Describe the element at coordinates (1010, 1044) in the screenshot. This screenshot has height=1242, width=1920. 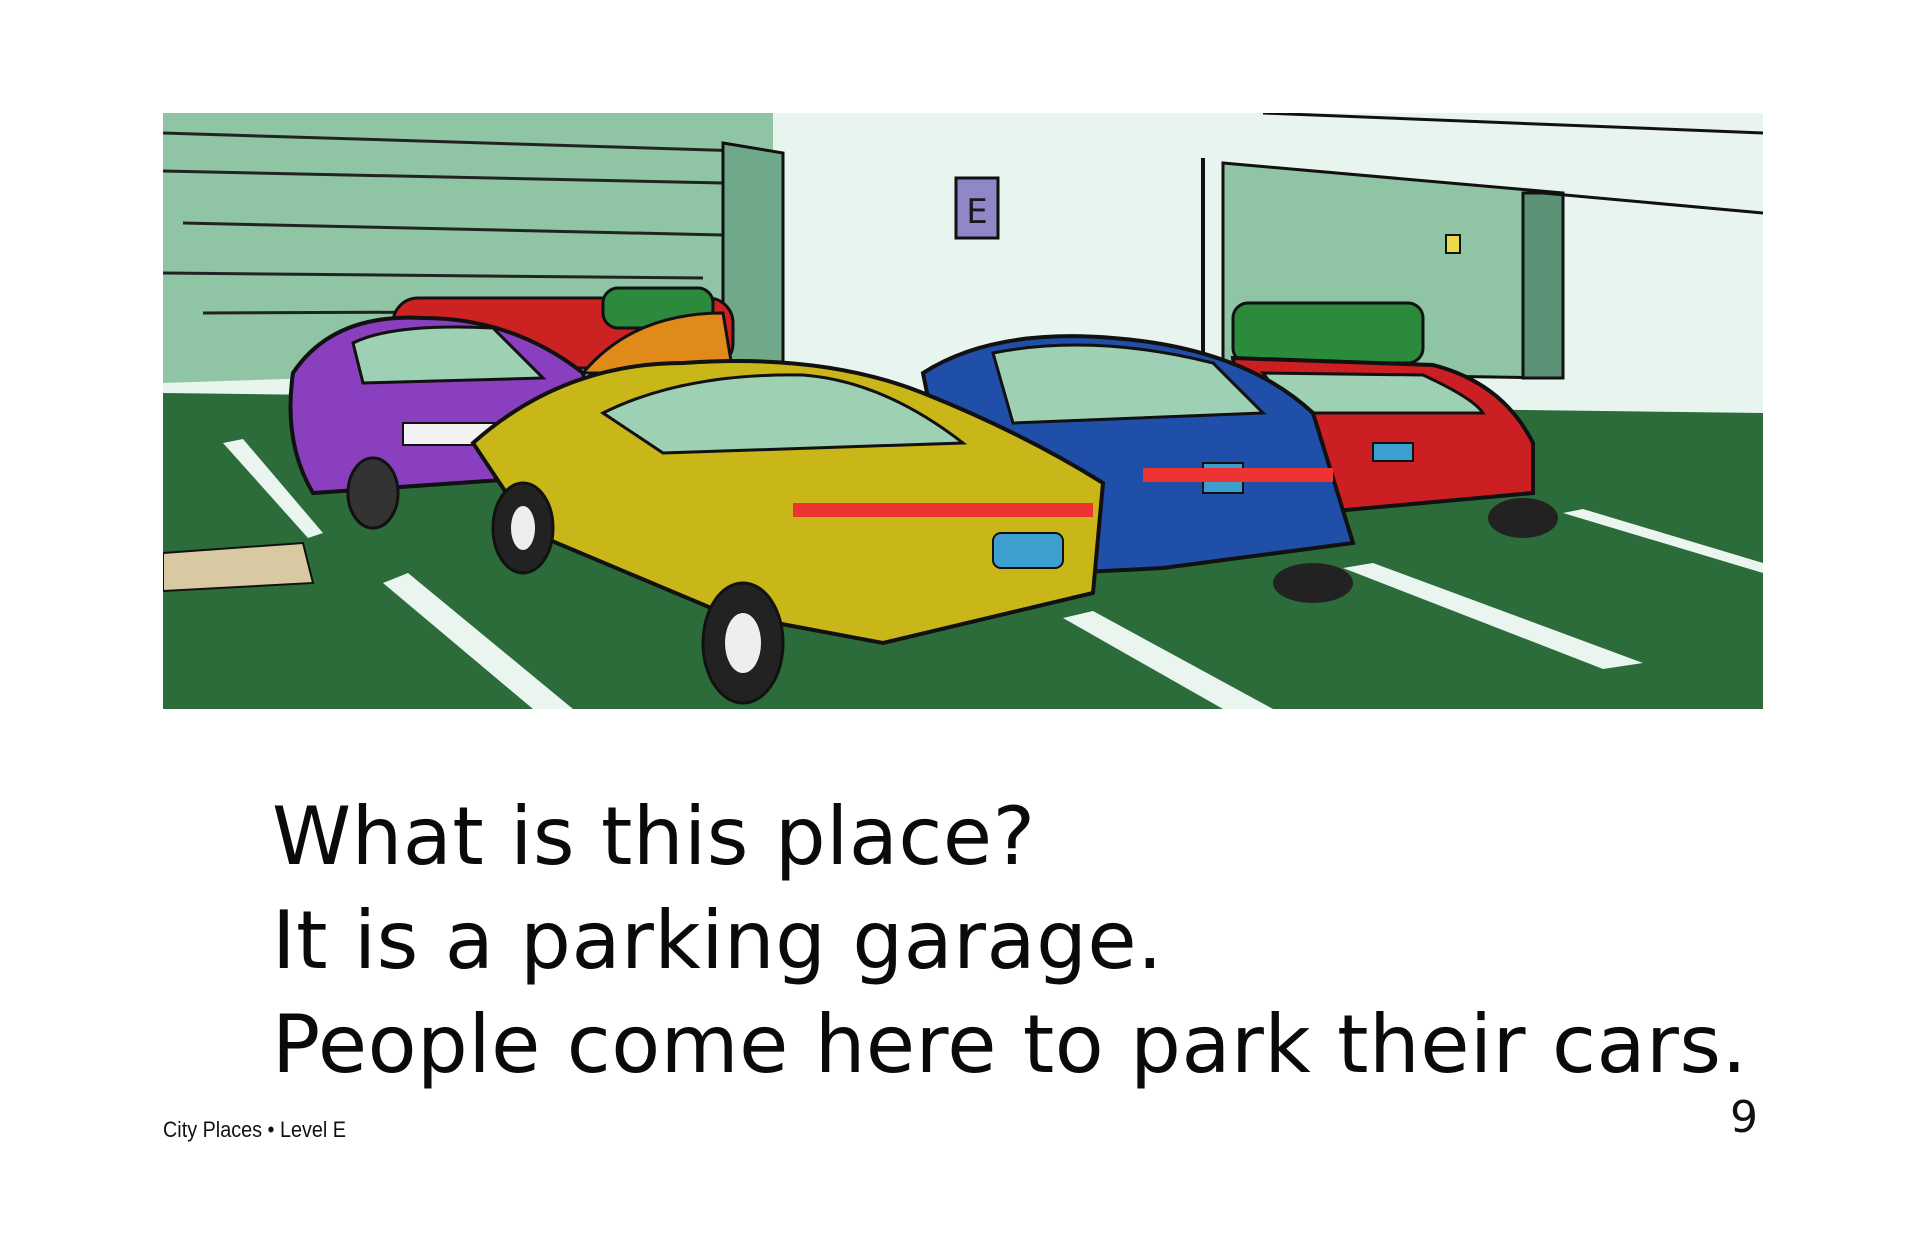
I see `story-line-3: People come here to park their cars.` at that location.